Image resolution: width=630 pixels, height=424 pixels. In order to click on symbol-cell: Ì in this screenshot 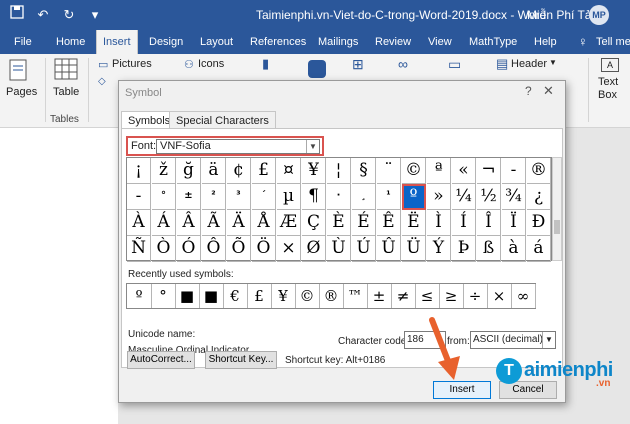, I will do `click(439, 223)`.